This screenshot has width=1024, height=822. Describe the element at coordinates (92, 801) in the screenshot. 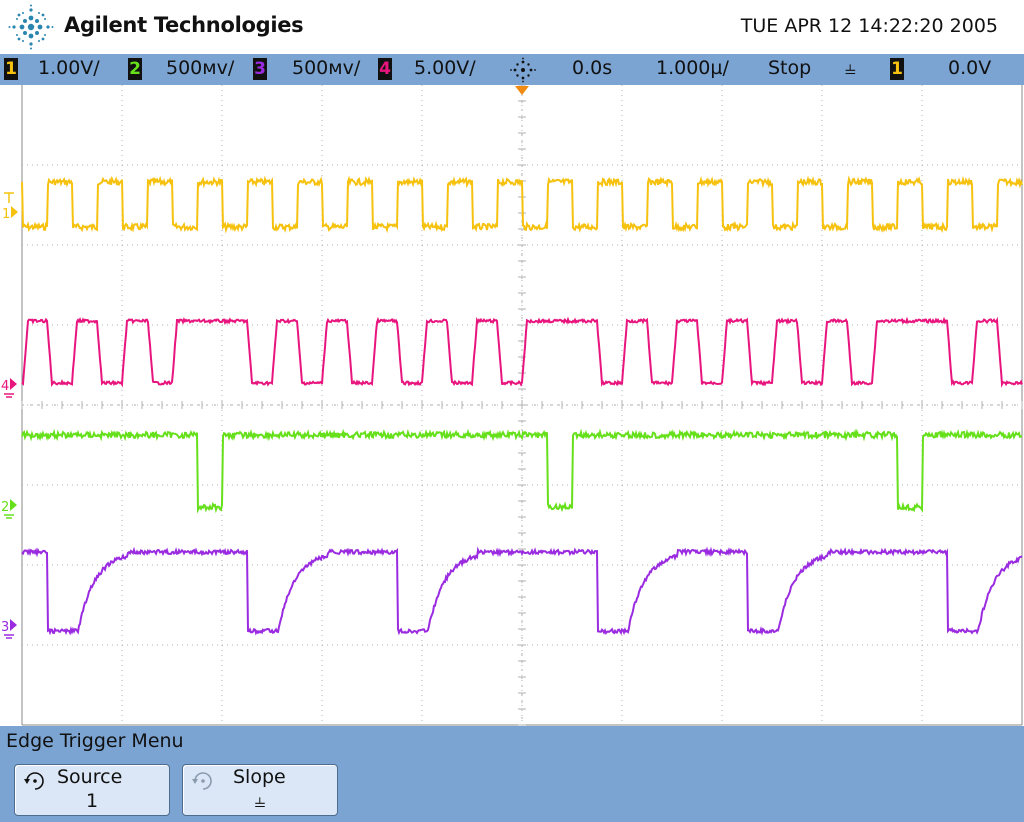

I see `source-value: 1` at that location.